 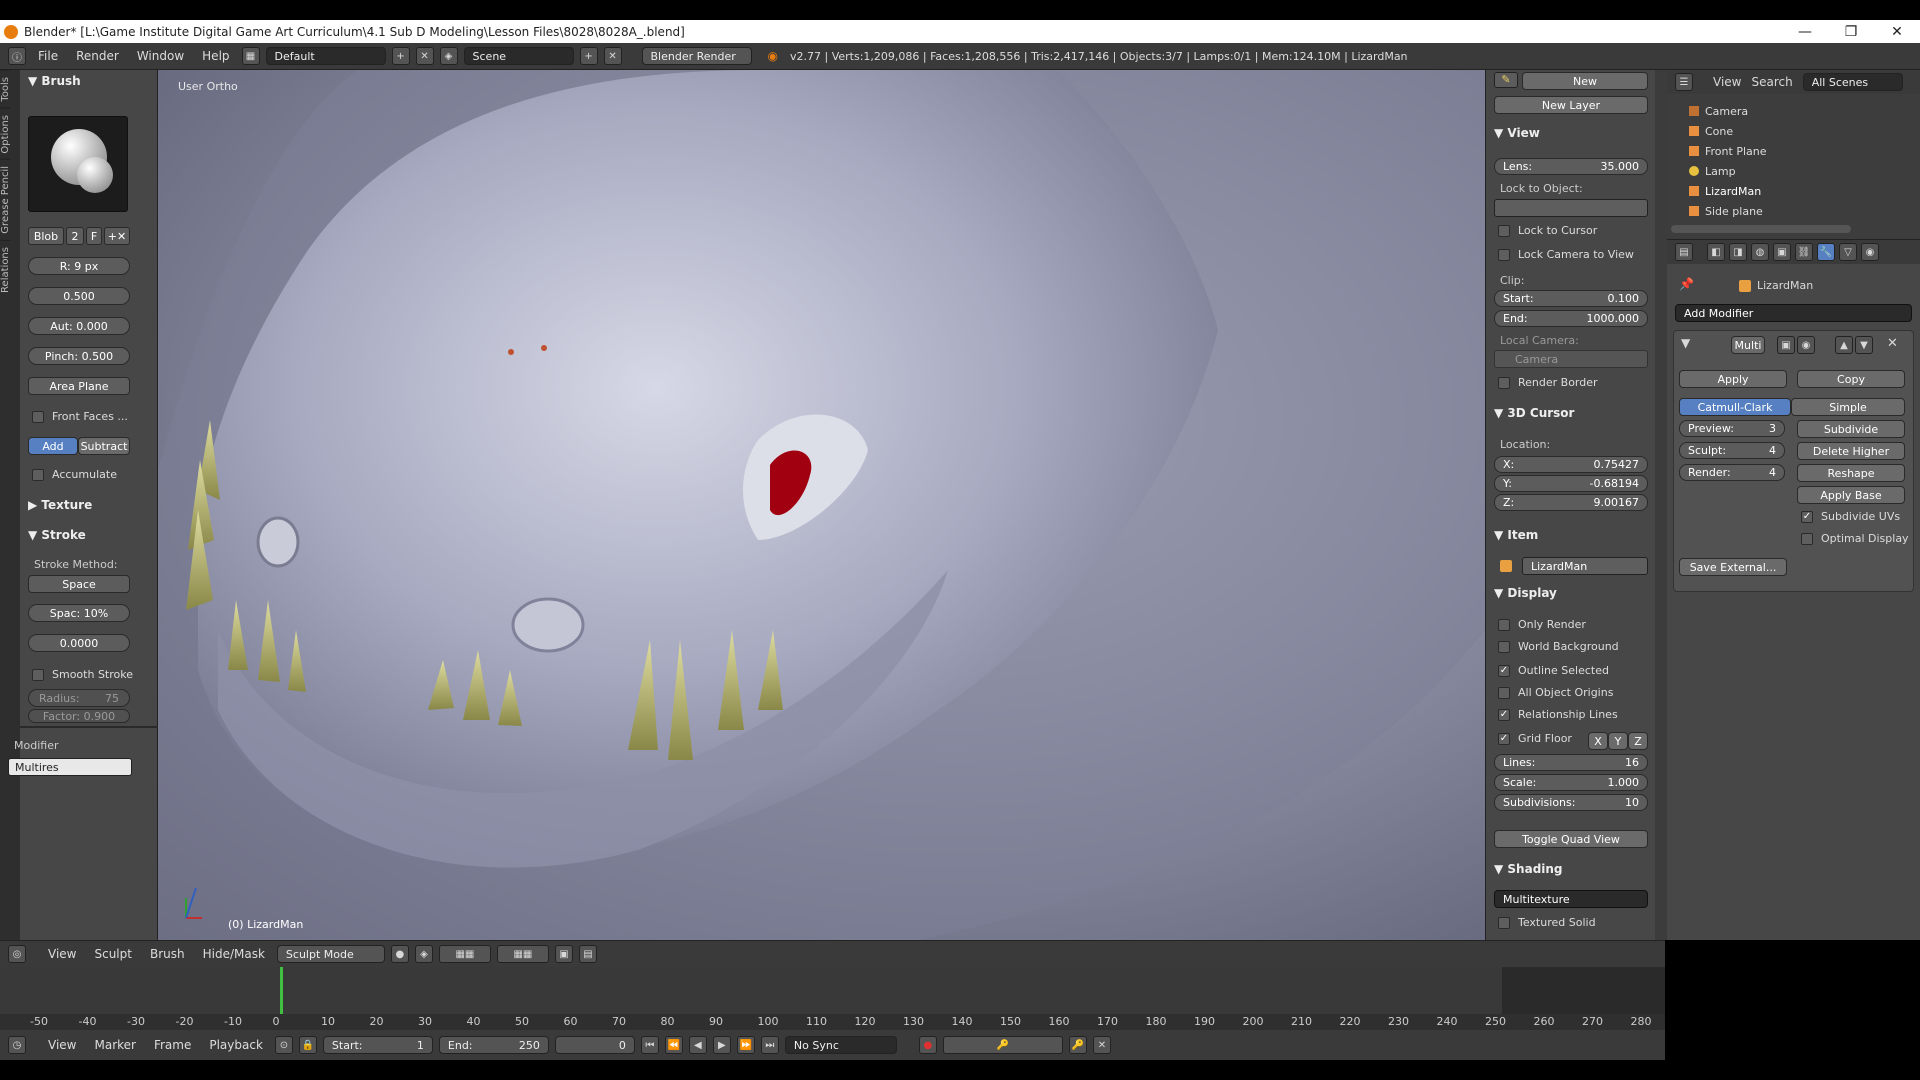 I want to click on lock-object-field, so click(x=1571, y=208).